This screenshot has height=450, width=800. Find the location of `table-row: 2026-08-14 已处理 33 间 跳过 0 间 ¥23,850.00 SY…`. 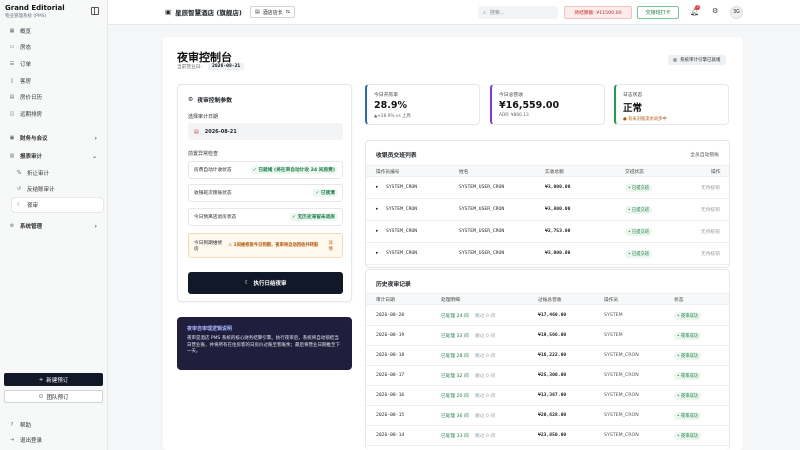

table-row: 2026-08-14 已处理 33 间 跳过 0 间 ¥23,850.00 SY… is located at coordinates (547, 436).